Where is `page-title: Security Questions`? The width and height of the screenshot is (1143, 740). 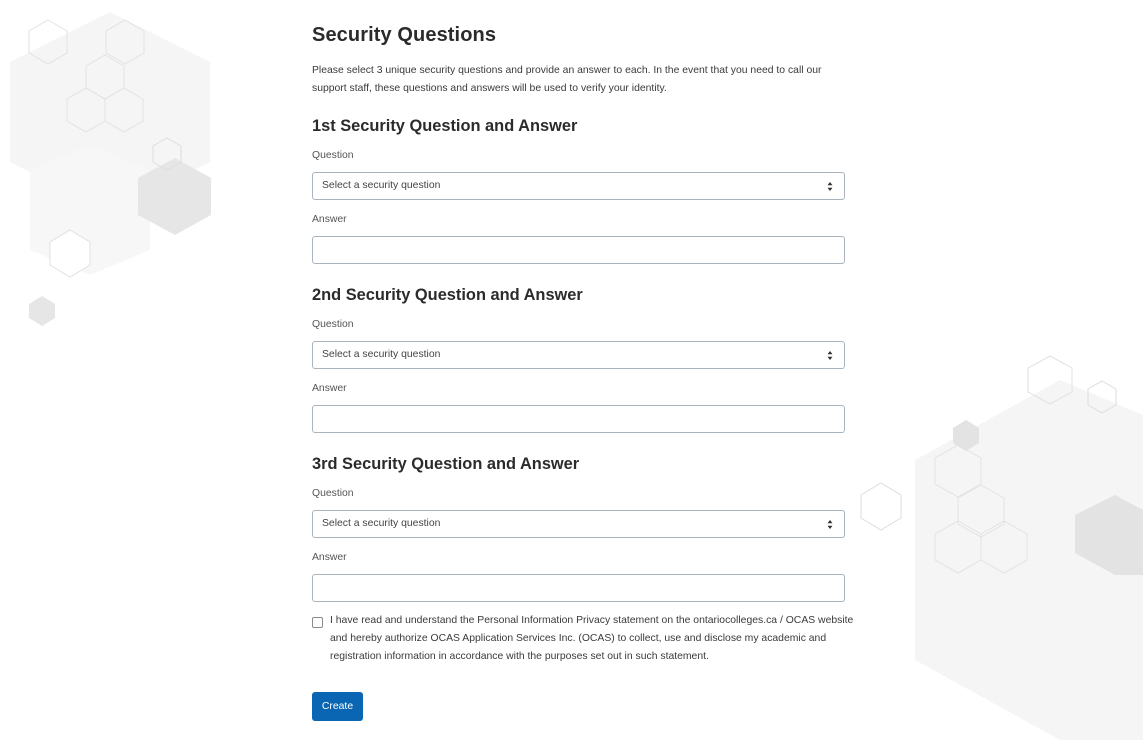 page-title: Security Questions is located at coordinates (404, 35).